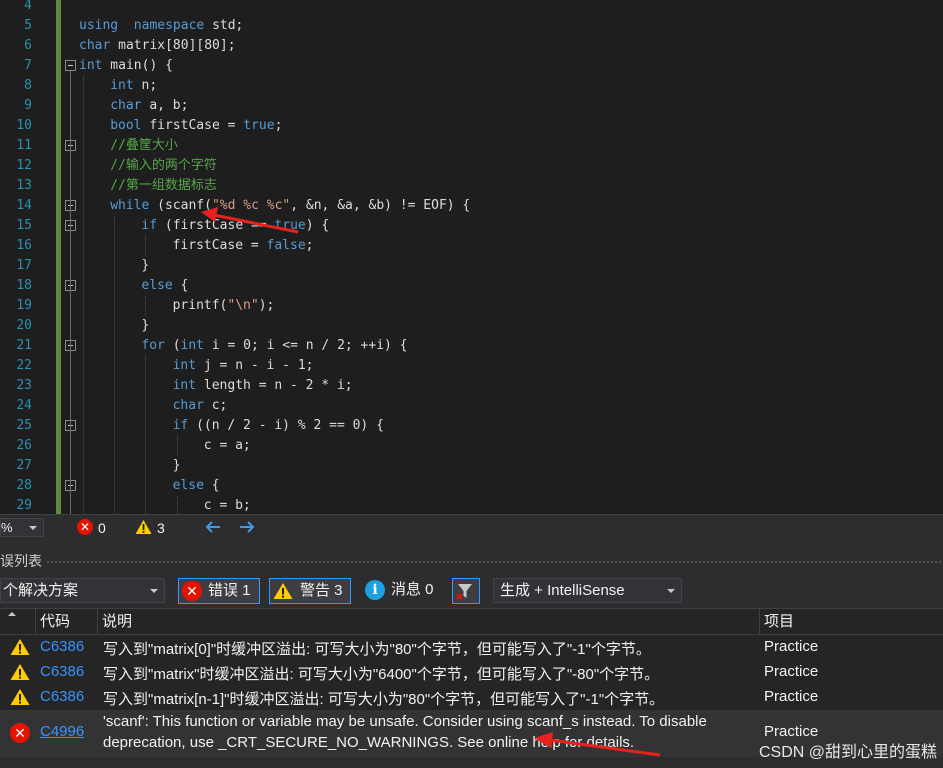 The width and height of the screenshot is (943, 768). What do you see at coordinates (321, 590) in the screenshot?
I see `warnings-filter-label: 警告 3` at bounding box center [321, 590].